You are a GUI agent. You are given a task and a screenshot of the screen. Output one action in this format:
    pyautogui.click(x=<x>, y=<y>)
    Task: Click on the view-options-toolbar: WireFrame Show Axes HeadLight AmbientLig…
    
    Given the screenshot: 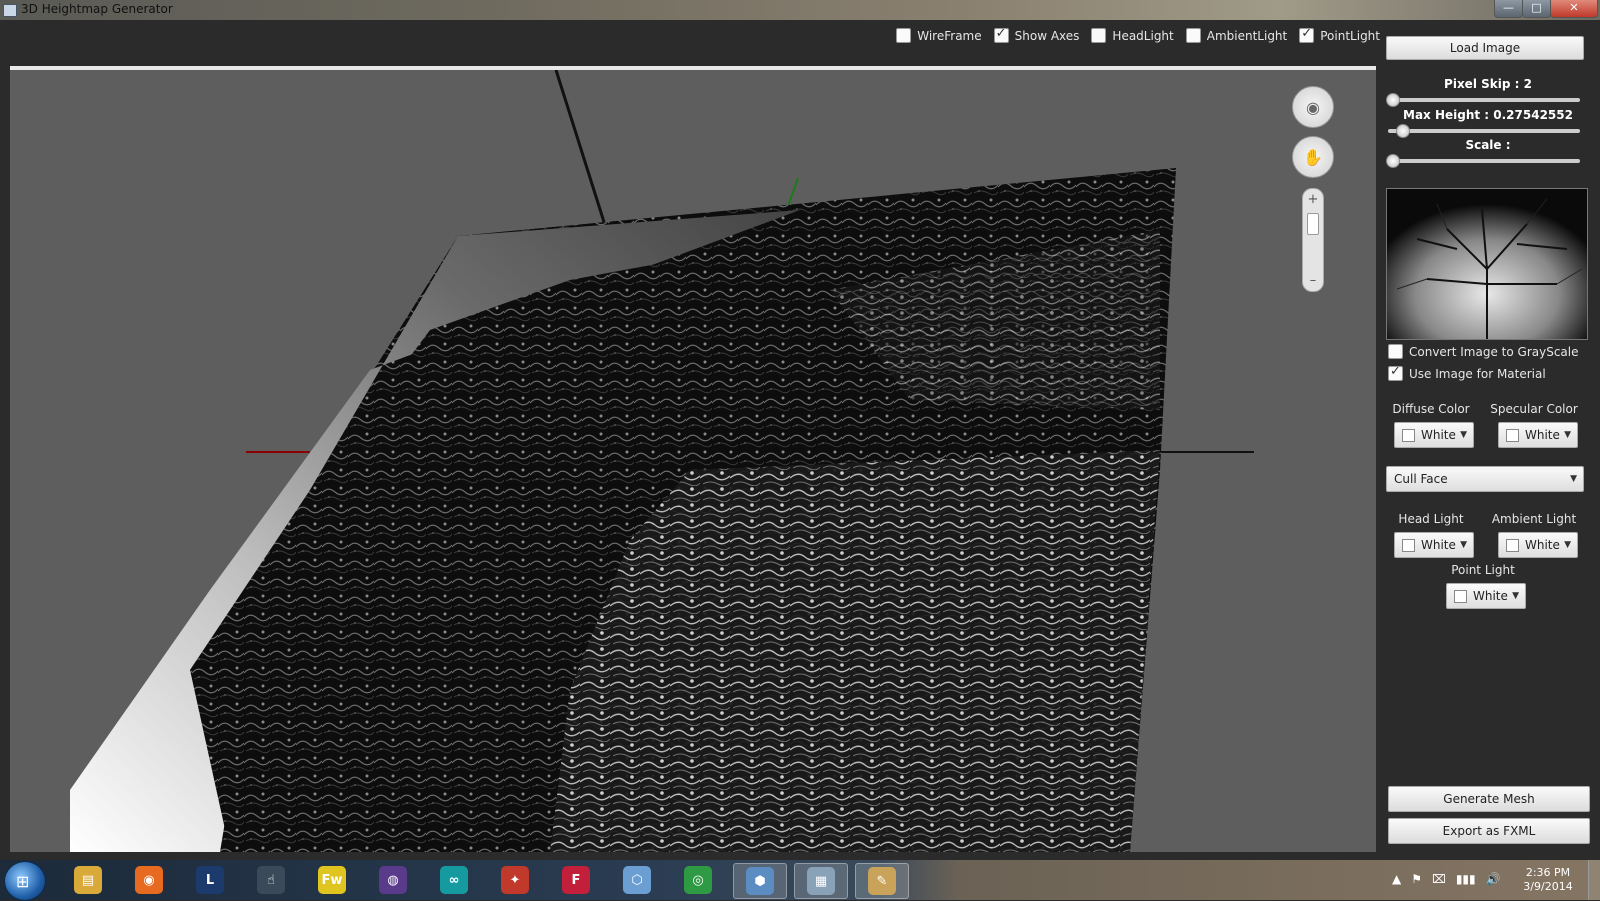 What is the action you would take?
    pyautogui.click(x=1138, y=34)
    